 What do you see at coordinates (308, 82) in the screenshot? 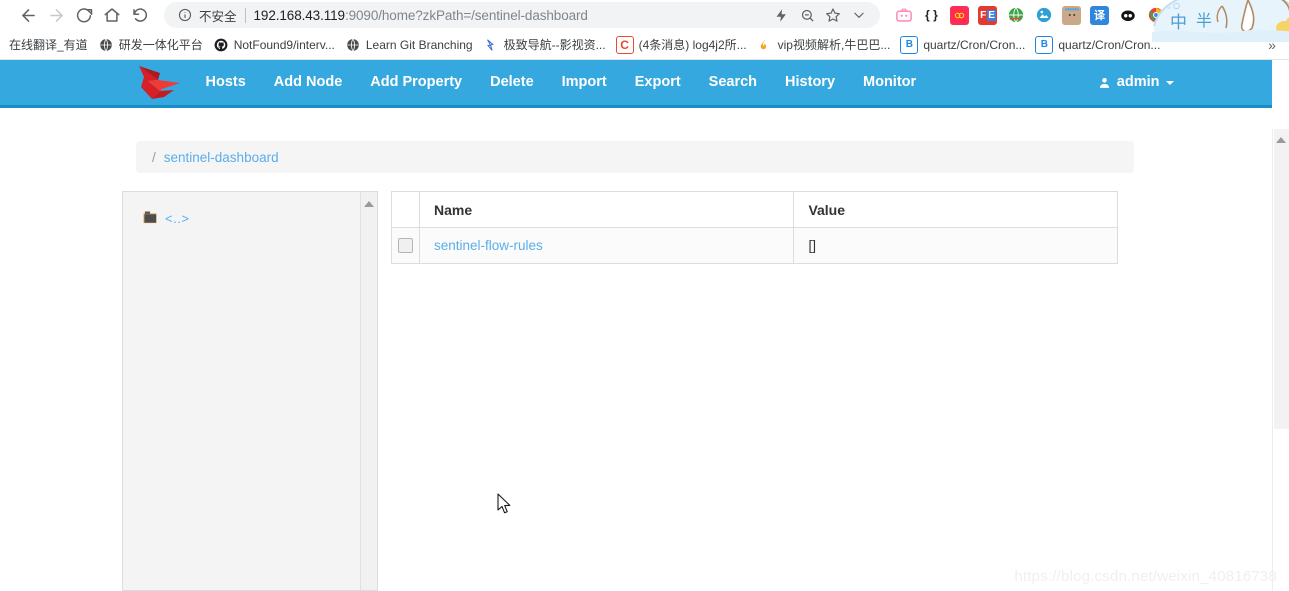
I see `nav-item-add-node: Add Node` at bounding box center [308, 82].